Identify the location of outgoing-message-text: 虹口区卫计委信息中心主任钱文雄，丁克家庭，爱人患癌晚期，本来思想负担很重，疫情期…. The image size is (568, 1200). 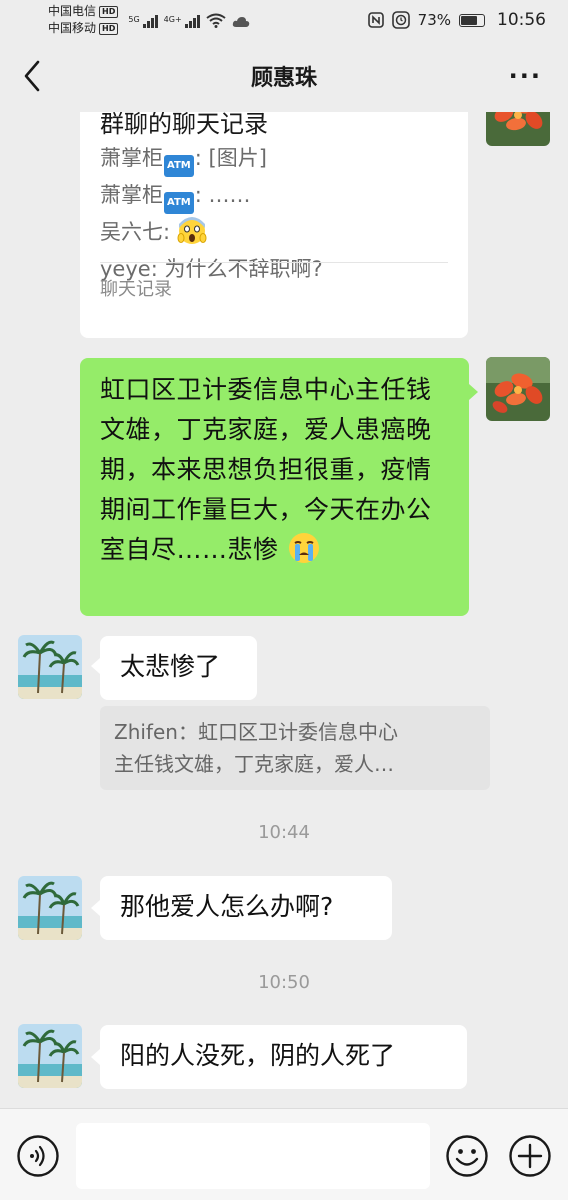
(266, 469).